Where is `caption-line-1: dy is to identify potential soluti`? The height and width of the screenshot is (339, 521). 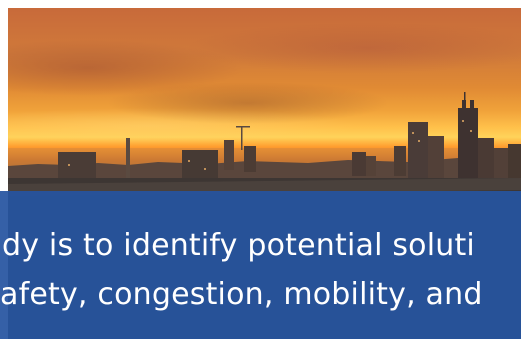 caption-line-1: dy is to identify potential soluti is located at coordinates (238, 245).